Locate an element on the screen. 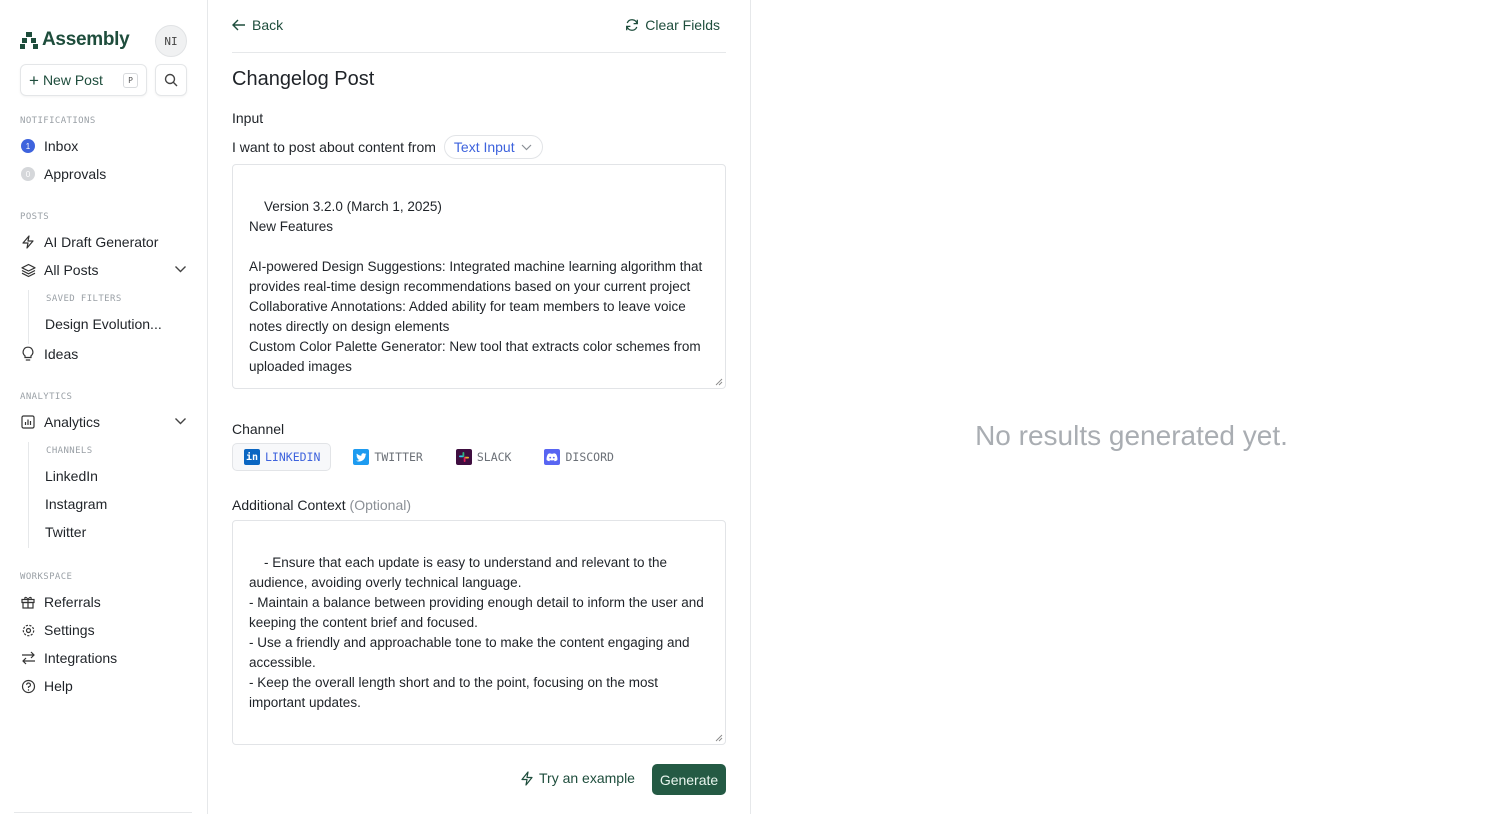 The width and height of the screenshot is (1512, 814). sidebar-item-label: Integrations is located at coordinates (81, 658).